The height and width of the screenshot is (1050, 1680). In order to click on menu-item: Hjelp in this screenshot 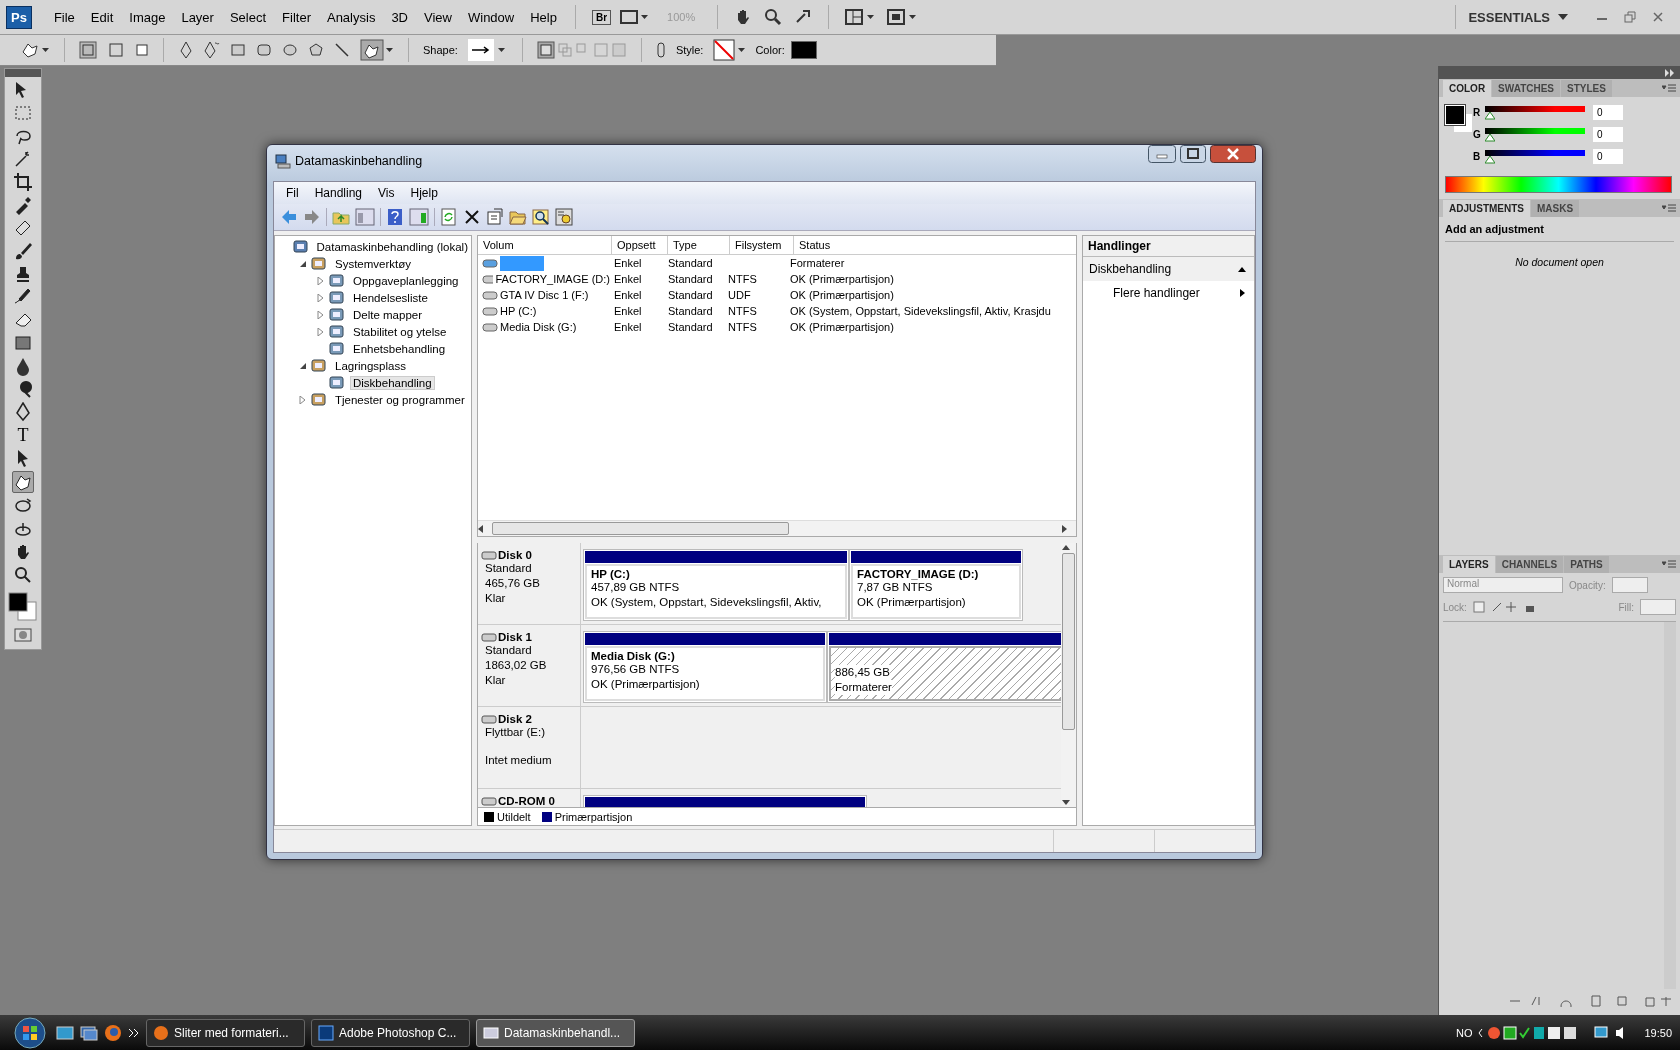, I will do `click(424, 193)`.